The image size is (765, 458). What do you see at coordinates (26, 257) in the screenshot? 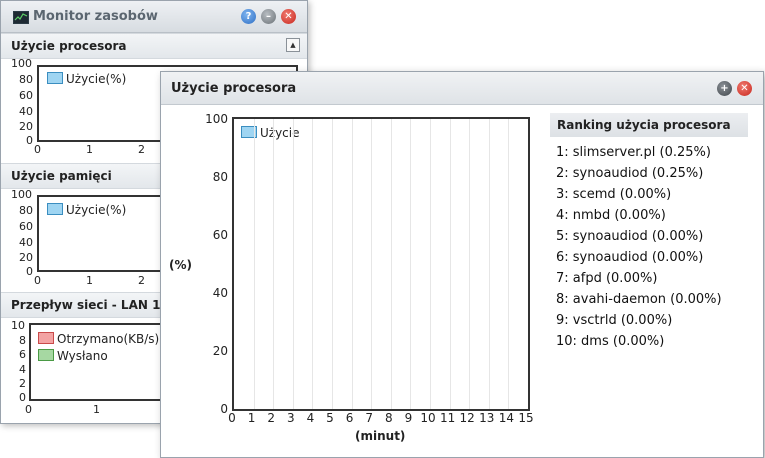
I see `mem-ytick: 20` at bounding box center [26, 257].